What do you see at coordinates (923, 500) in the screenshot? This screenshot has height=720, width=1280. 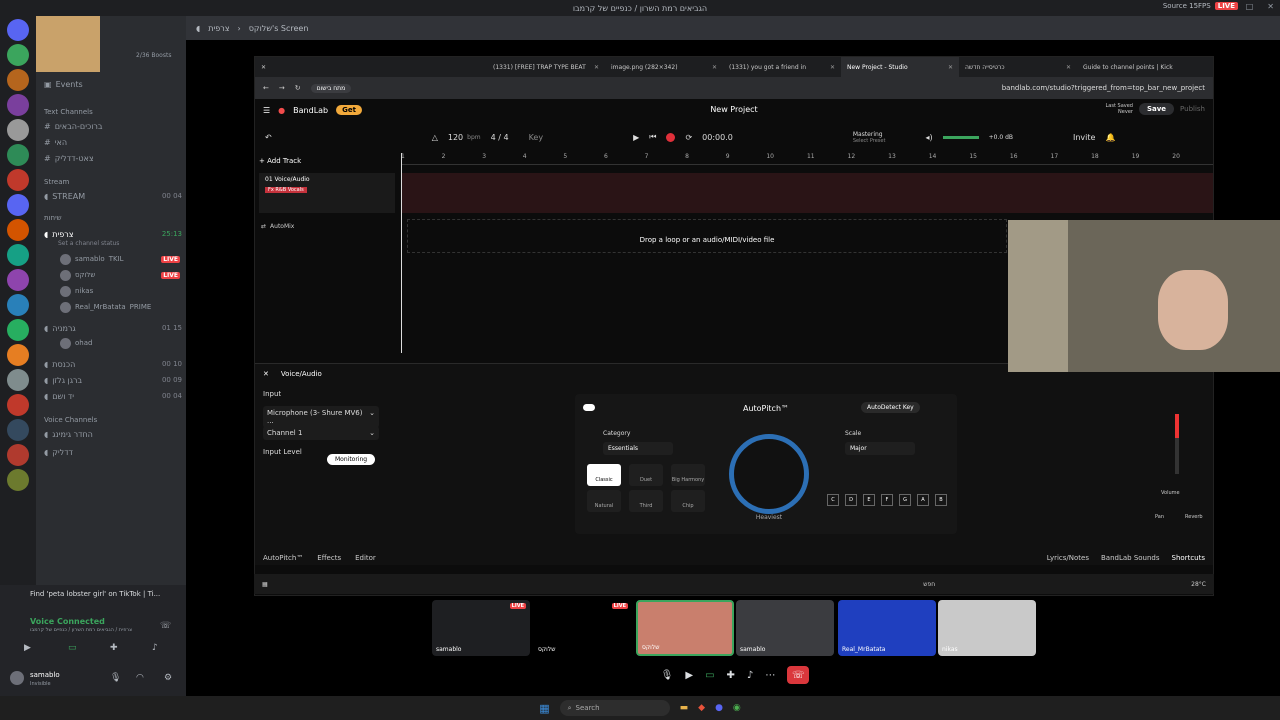 I see `scale-key: A` at bounding box center [923, 500].